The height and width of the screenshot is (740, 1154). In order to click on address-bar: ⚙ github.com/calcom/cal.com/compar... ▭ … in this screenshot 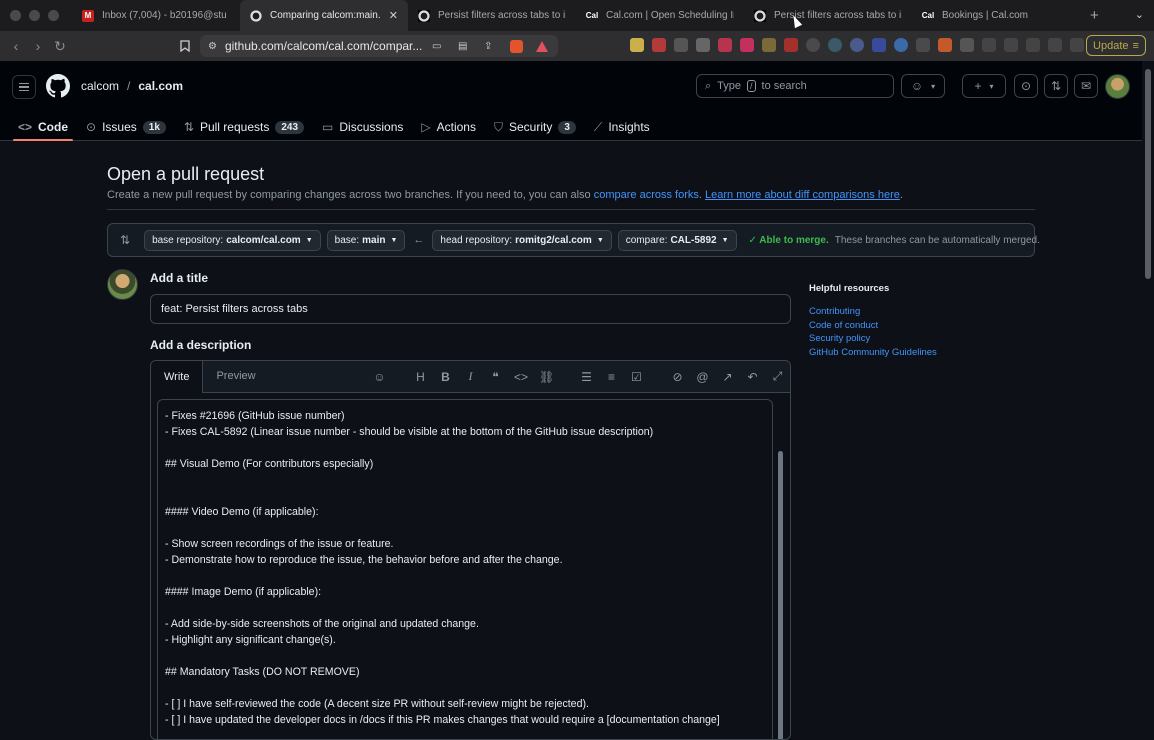, I will do `click(379, 46)`.